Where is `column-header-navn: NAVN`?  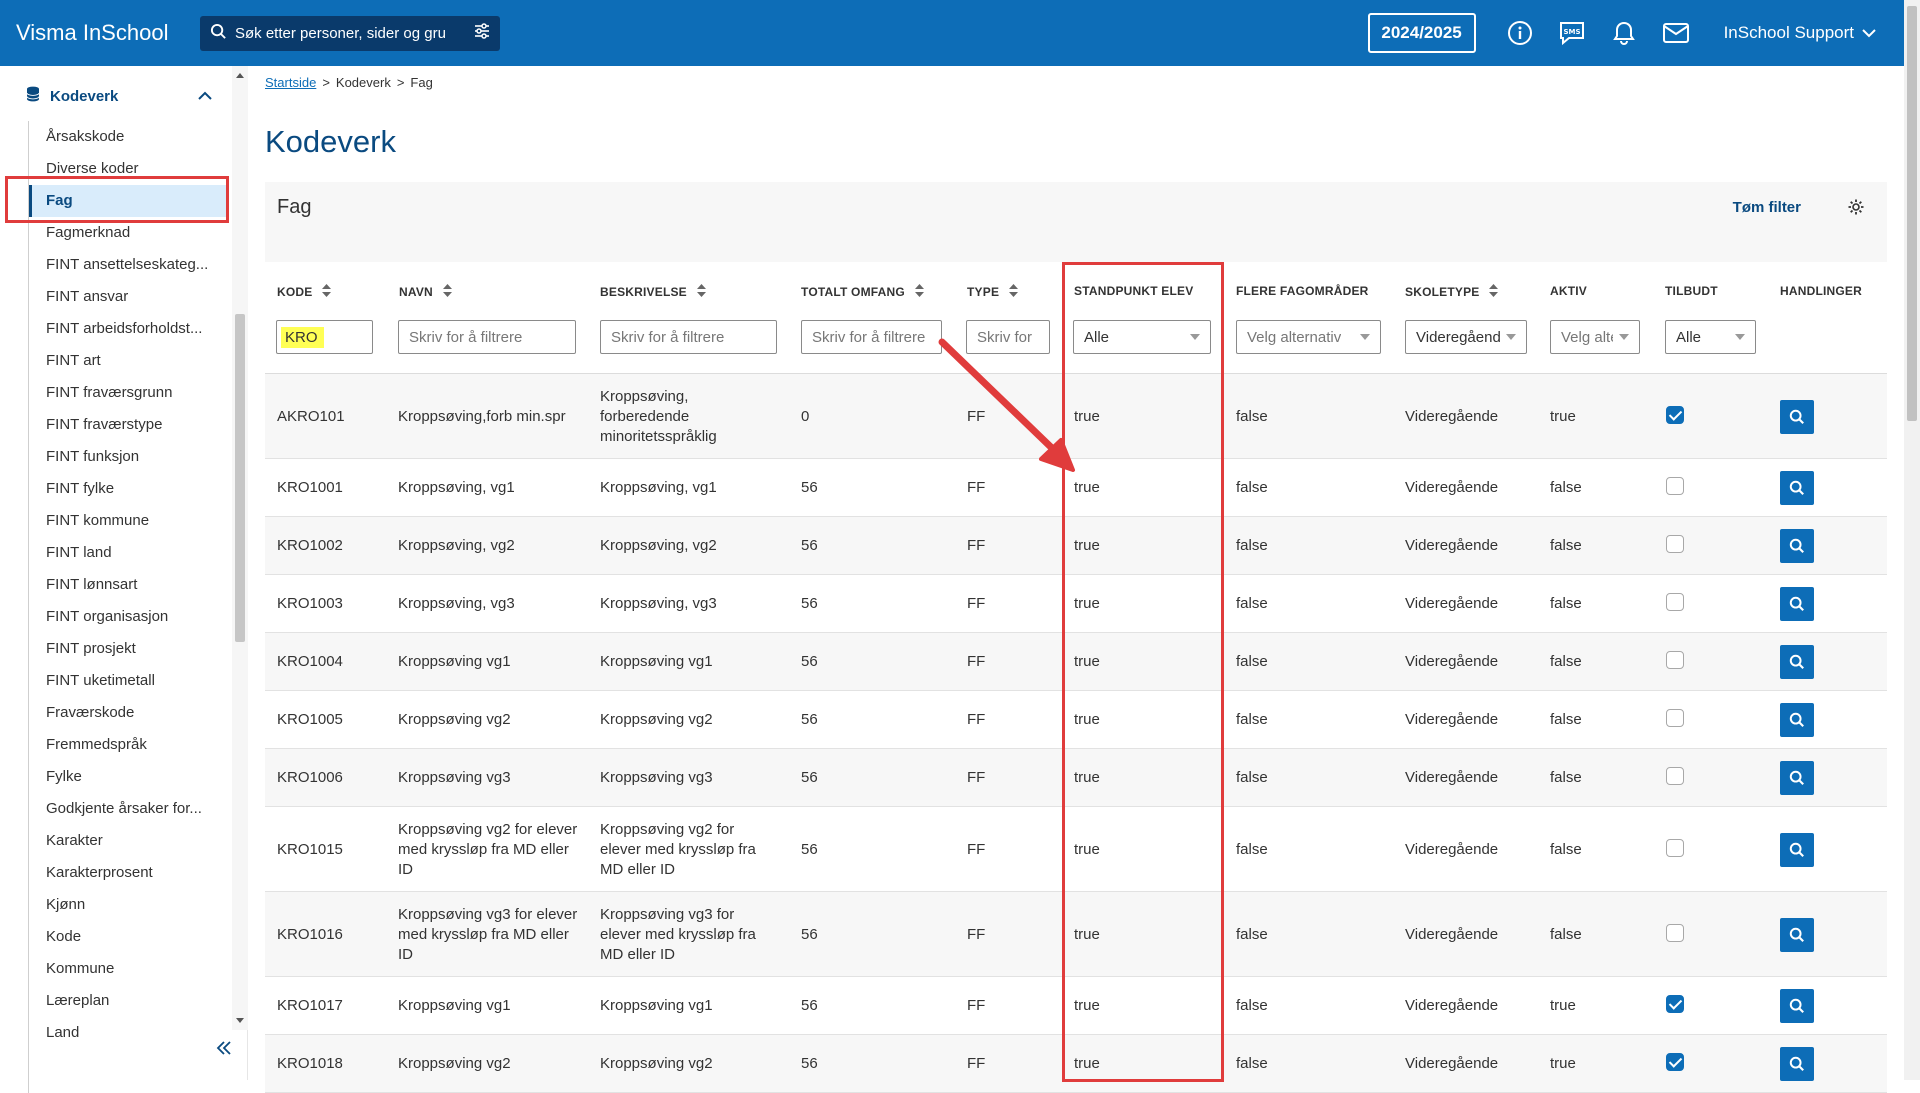 column-header-navn: NAVN is located at coordinates (425, 292).